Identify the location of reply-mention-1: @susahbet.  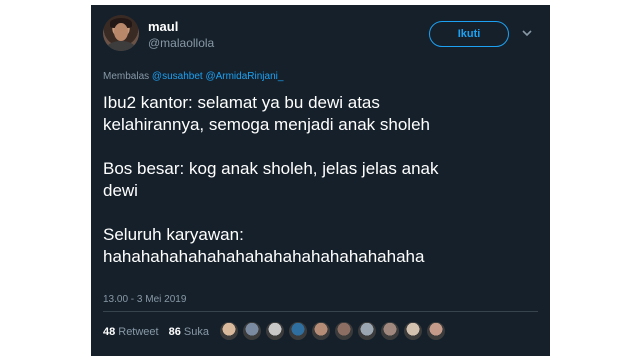
(177, 76).